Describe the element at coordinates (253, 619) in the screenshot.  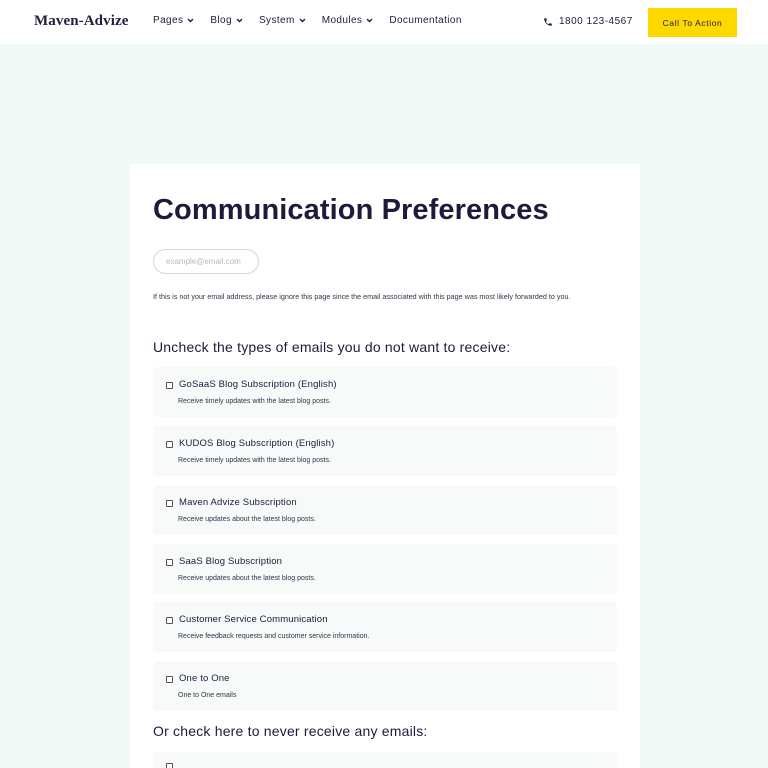
I see `option-name: Customer Service Communication` at that location.